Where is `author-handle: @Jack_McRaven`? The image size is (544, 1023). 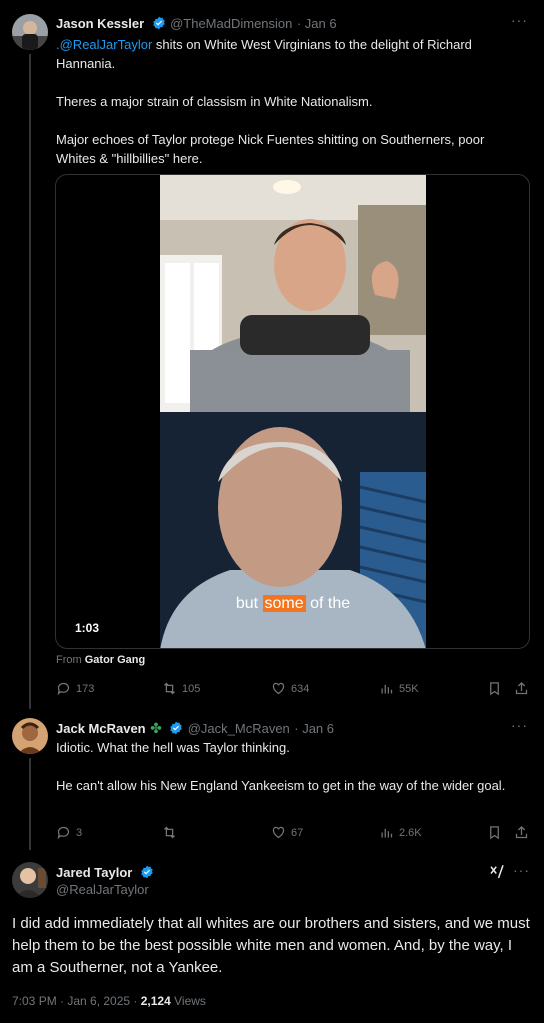
author-handle: @Jack_McRaven is located at coordinates (239, 728).